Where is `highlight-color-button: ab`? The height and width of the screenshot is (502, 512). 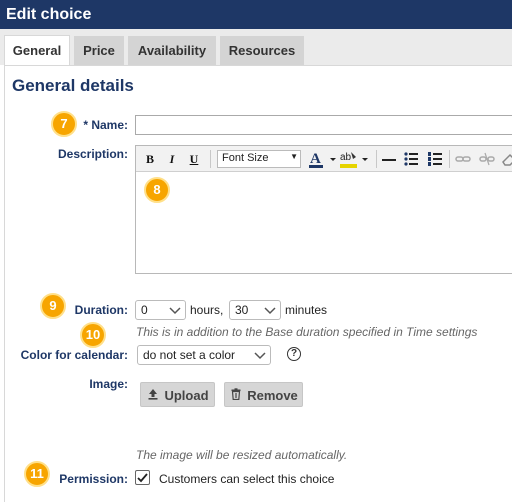 highlight-color-button: ab is located at coordinates (355, 159).